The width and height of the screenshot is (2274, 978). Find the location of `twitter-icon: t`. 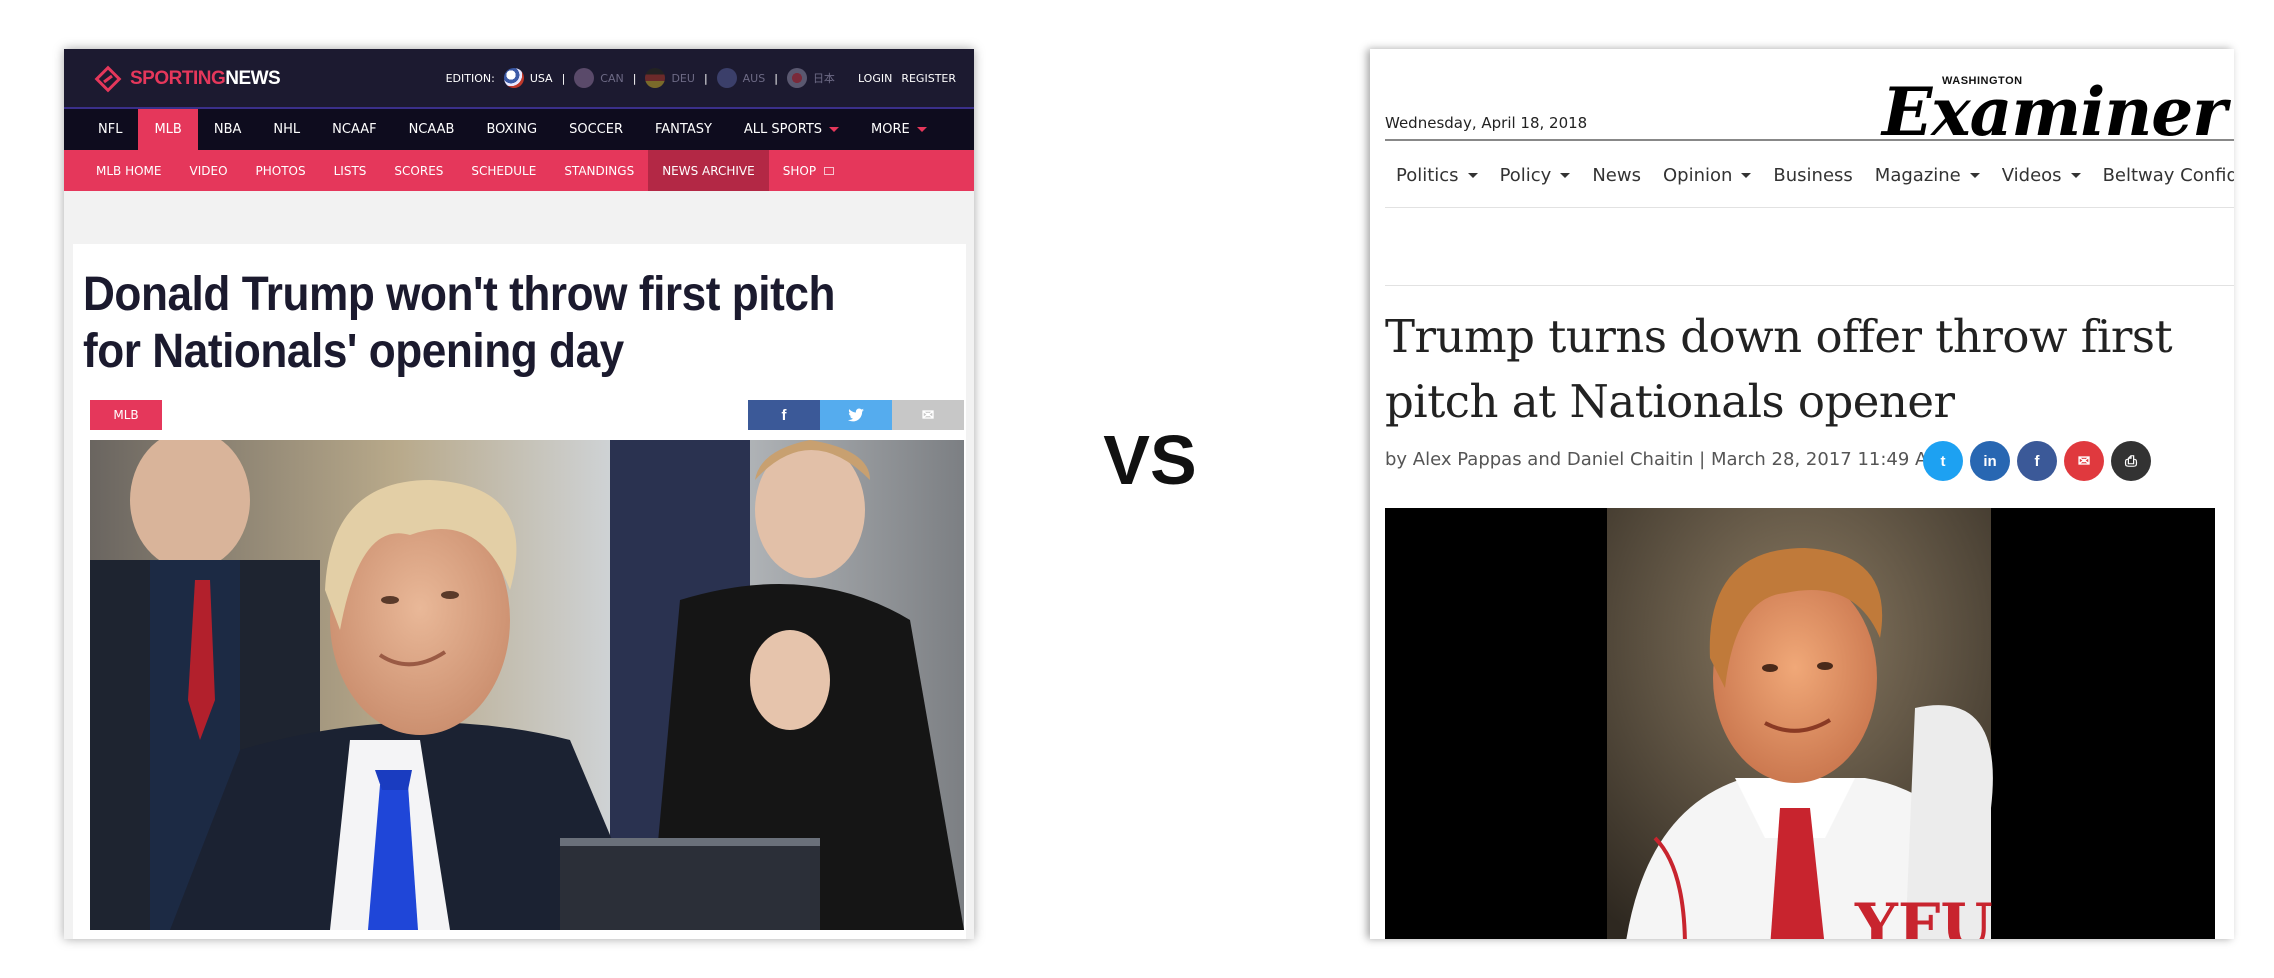

twitter-icon: t is located at coordinates (1943, 461).